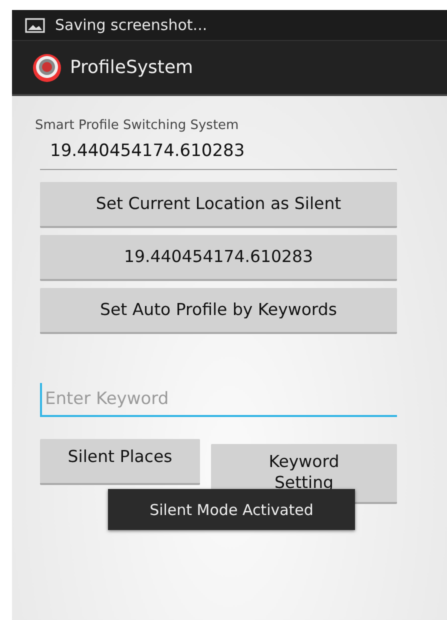 The height and width of the screenshot is (620, 447). Describe the element at coordinates (218, 205) in the screenshot. I see `action-button: Set Current Location as Silent` at that location.